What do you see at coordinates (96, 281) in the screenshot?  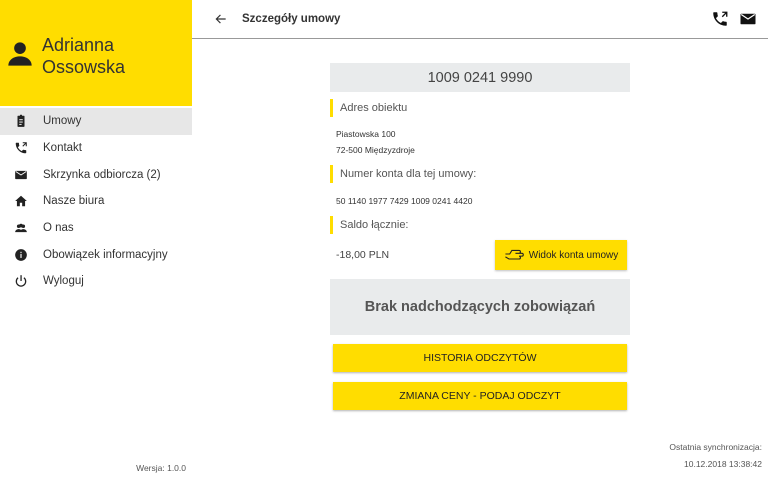 I see `sidebar-item-wyloguj: Wyloguj` at bounding box center [96, 281].